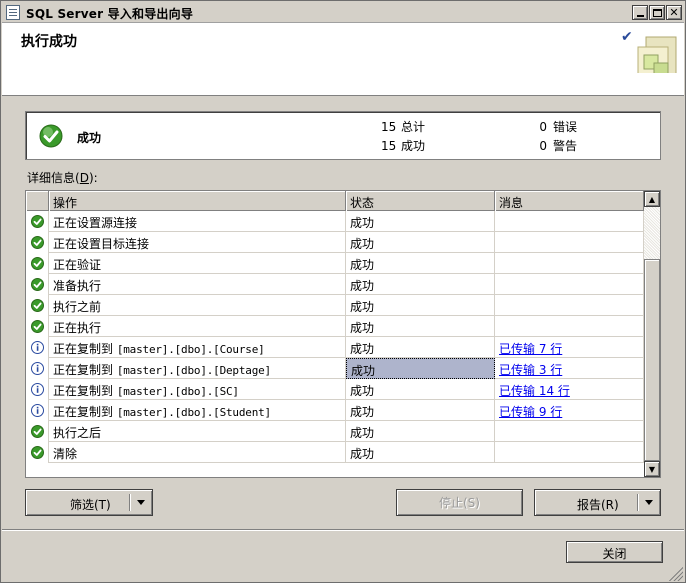 The image size is (686, 583). I want to click on table-row: 正在复制到 [master].[dbo].[Course] 成功 已传输 7 行, so click(335, 347).